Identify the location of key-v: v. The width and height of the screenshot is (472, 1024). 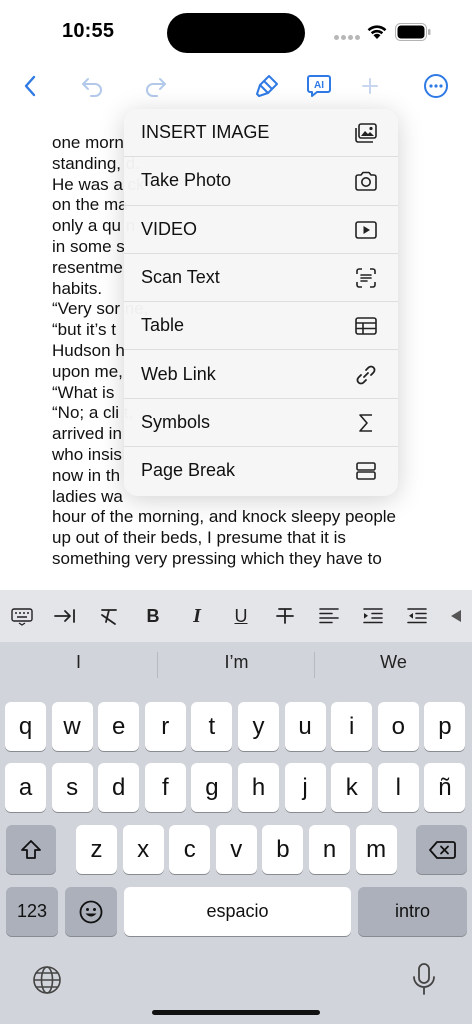
(236, 849).